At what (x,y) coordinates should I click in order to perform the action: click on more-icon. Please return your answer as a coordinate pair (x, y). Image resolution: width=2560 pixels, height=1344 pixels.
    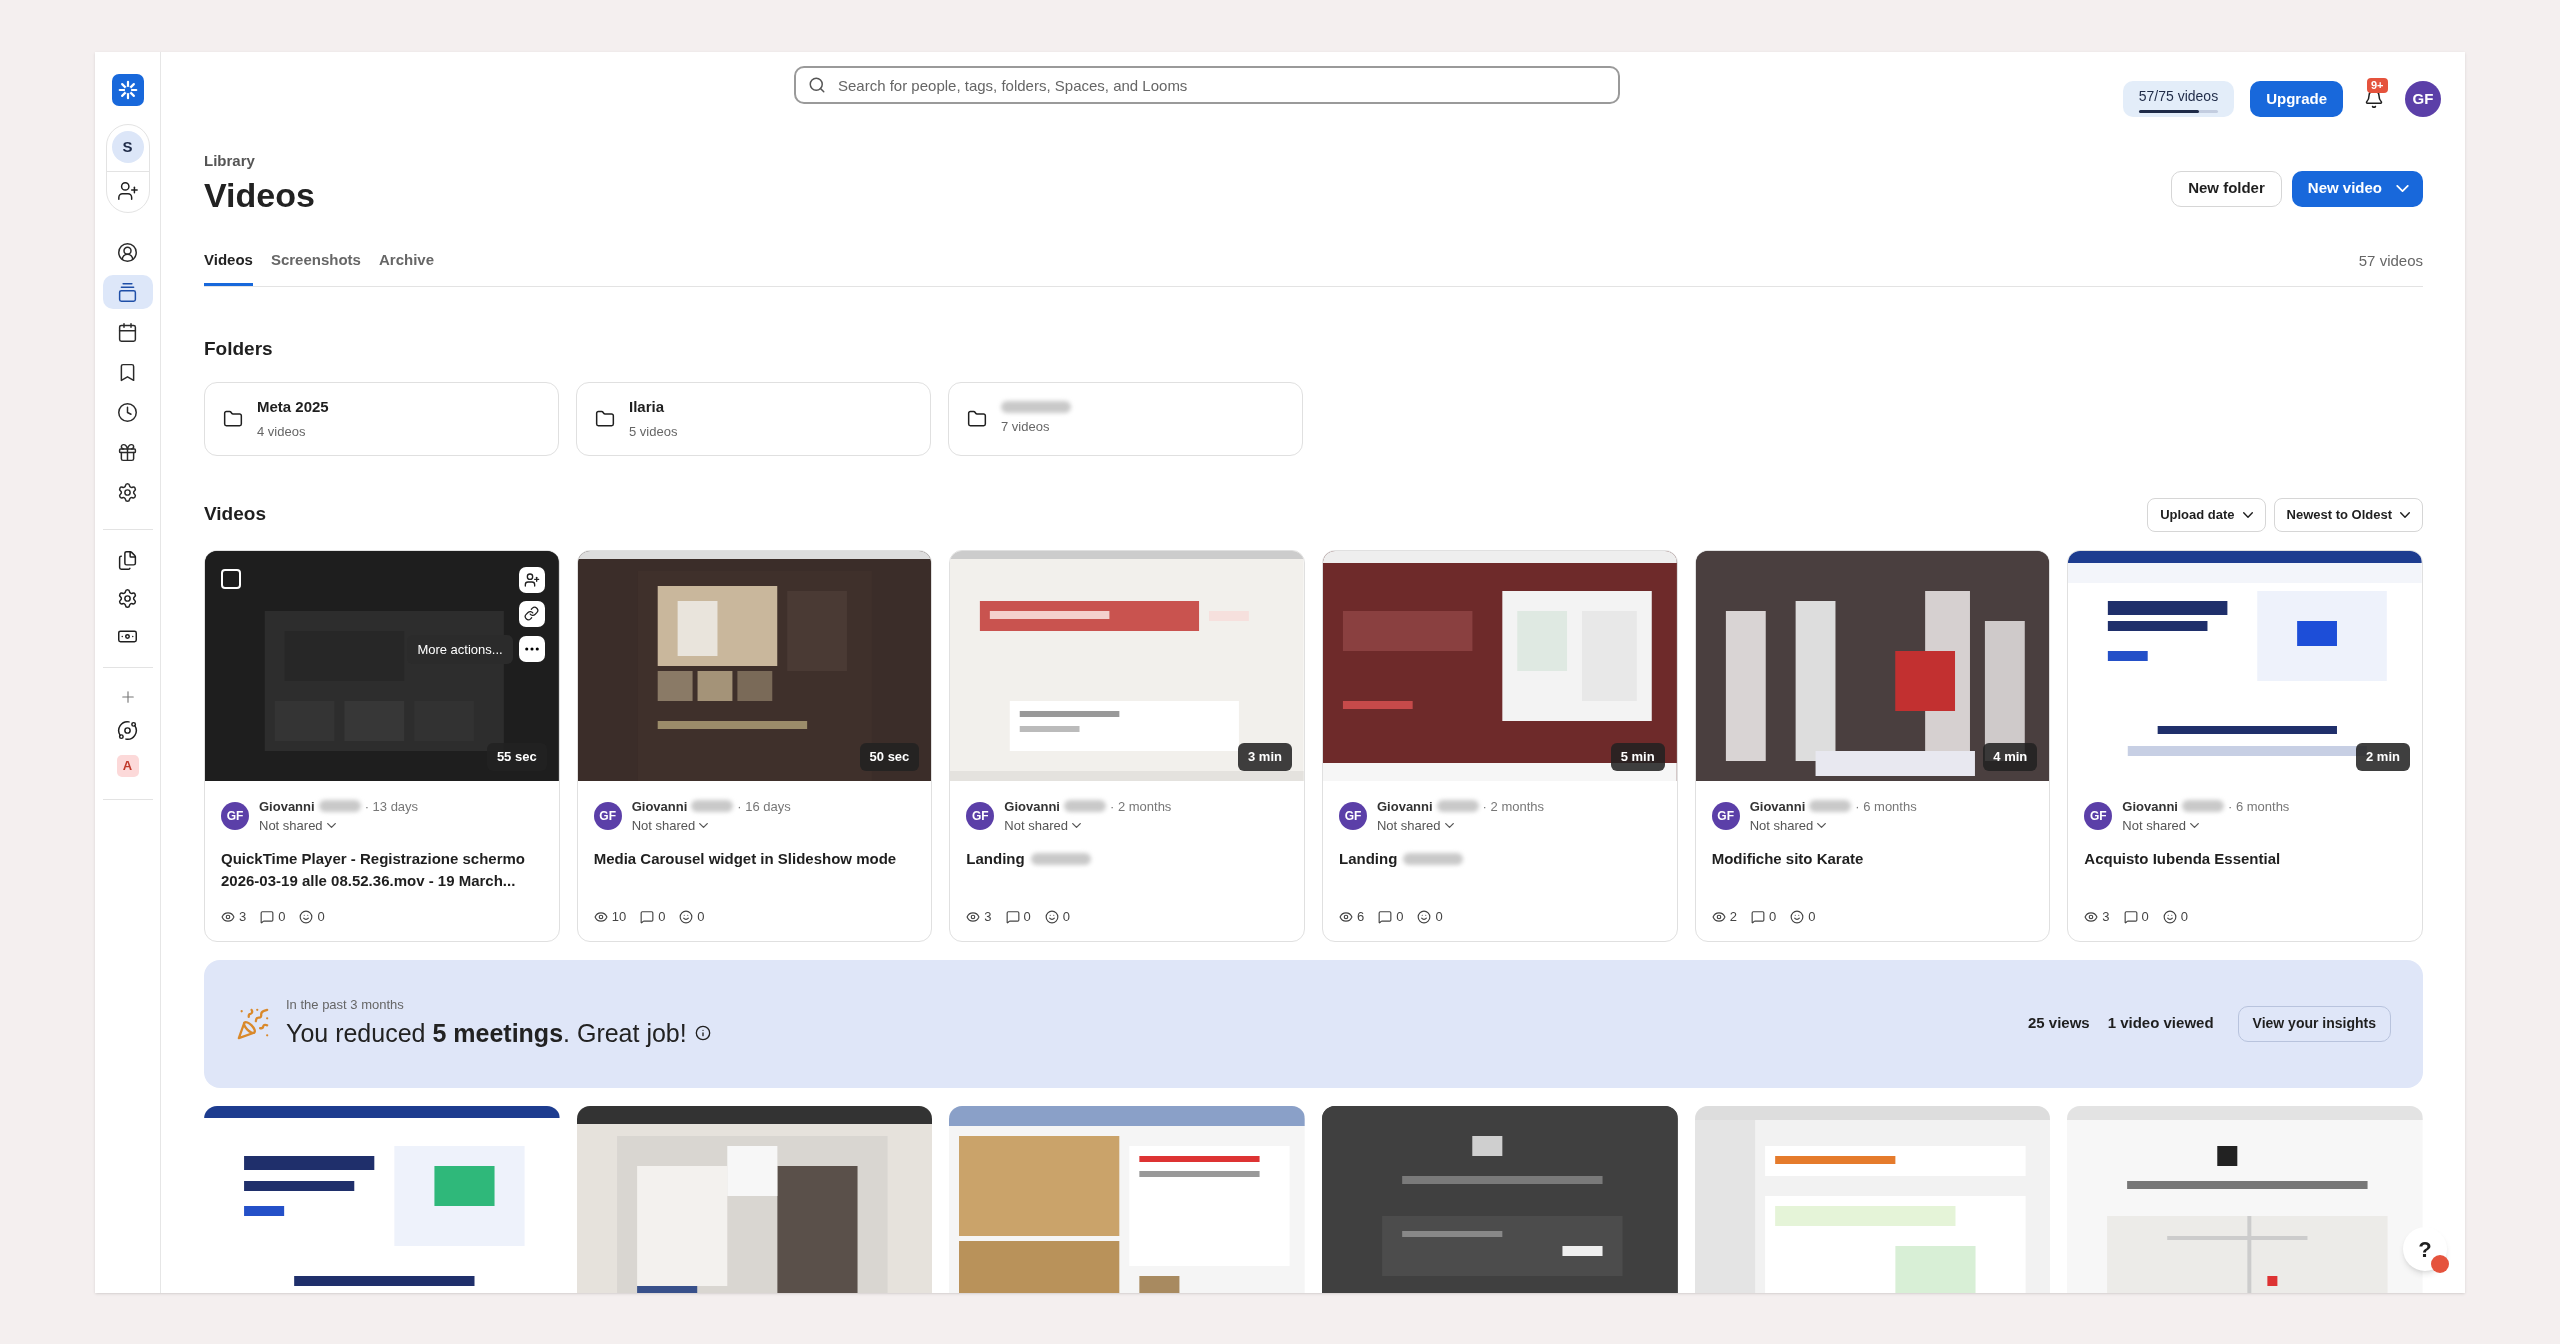
    Looking at the image, I should click on (531, 649).